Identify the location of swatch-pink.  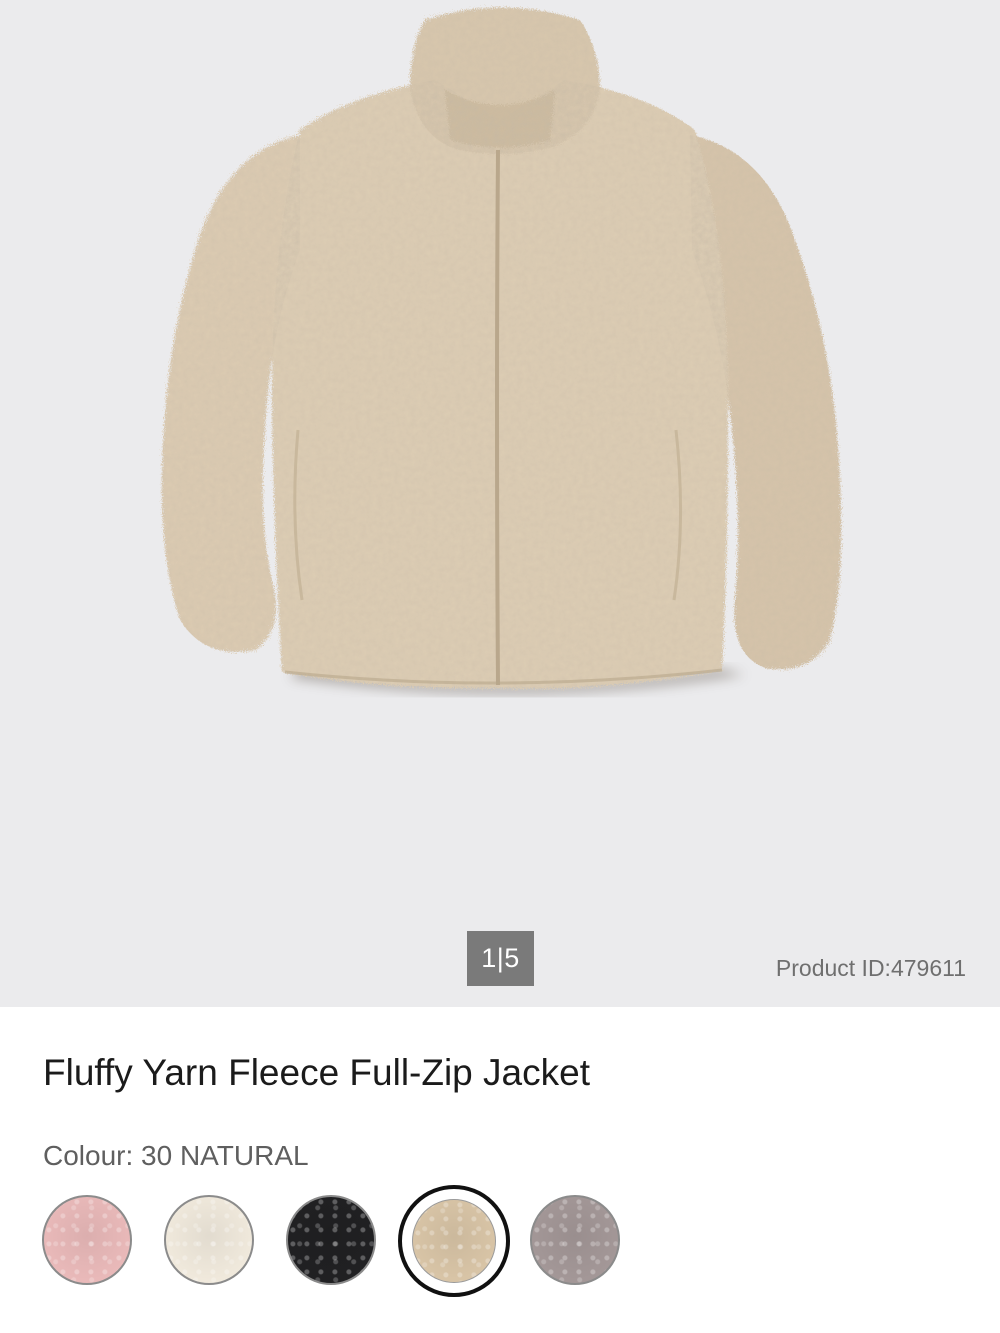
(87, 1240).